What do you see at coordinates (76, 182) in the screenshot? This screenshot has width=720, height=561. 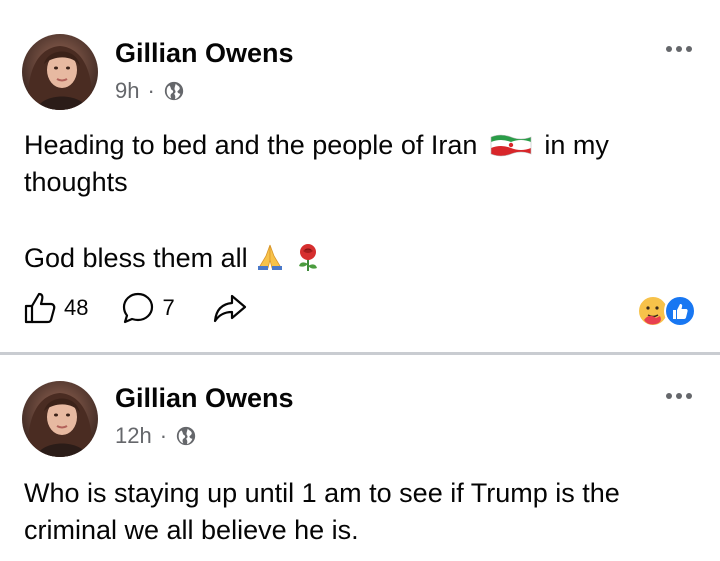 I see `post-text-line2: thoughts` at bounding box center [76, 182].